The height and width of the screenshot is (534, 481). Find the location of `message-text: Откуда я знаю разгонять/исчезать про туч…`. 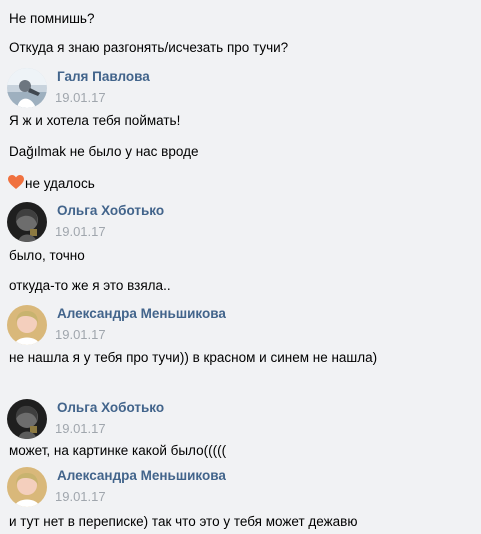

message-text: Откуда я знаю разгонять/исчезать про туч… is located at coordinates (149, 47).